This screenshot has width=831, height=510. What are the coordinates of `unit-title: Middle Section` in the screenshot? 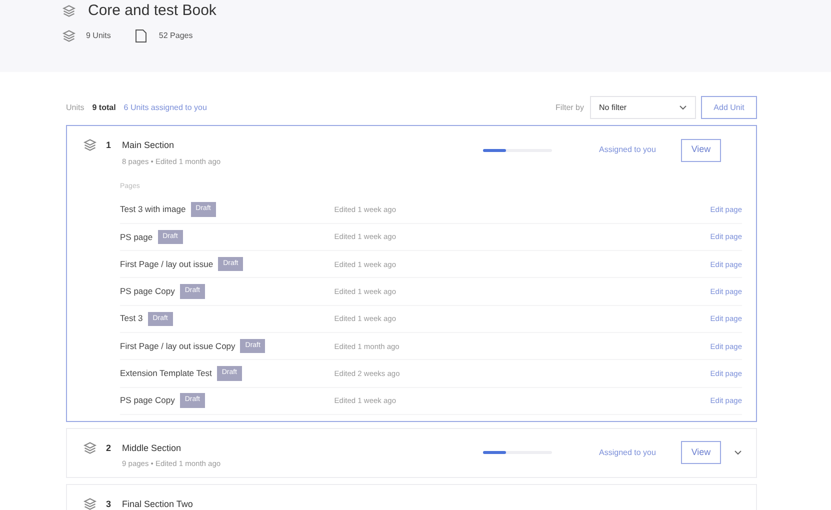 It's located at (152, 448).